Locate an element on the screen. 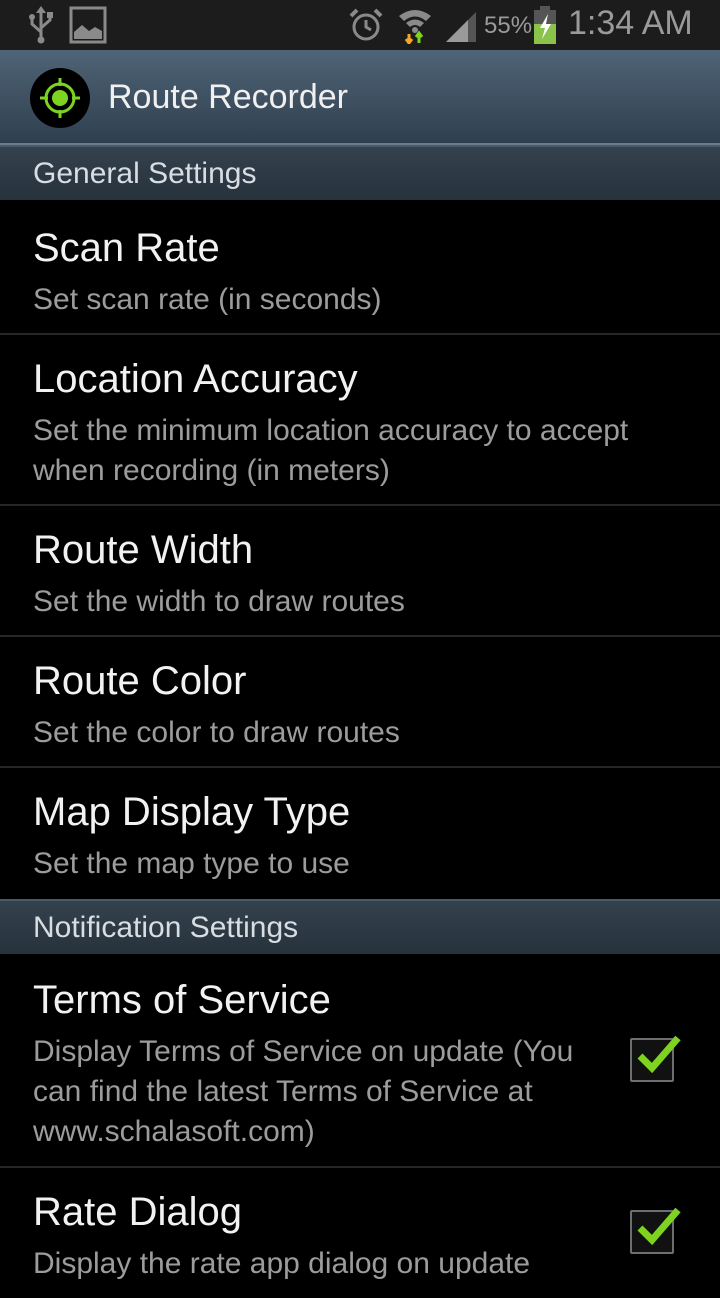  battery-charging-icon is located at coordinates (545, 25).